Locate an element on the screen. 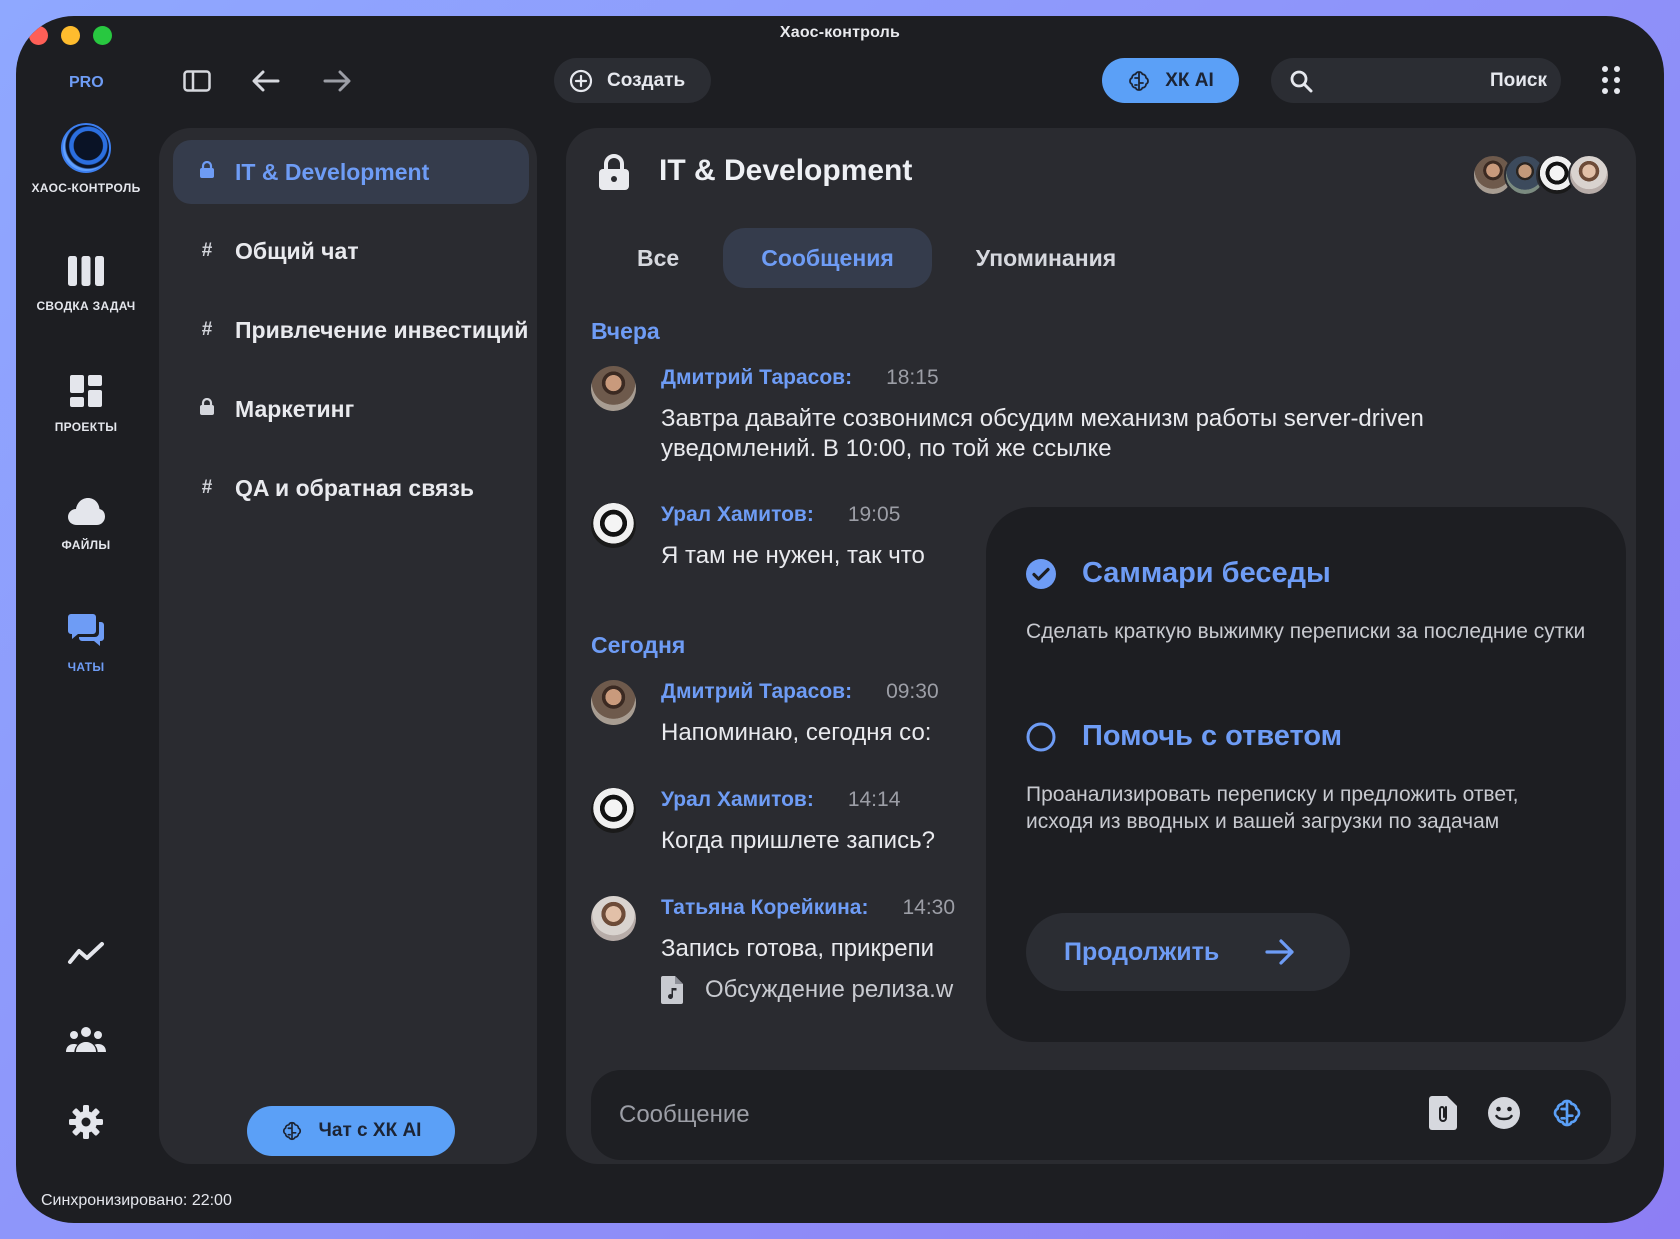  logo-label: ХАОС-КОНТРОЛЬ is located at coordinates (86, 188).